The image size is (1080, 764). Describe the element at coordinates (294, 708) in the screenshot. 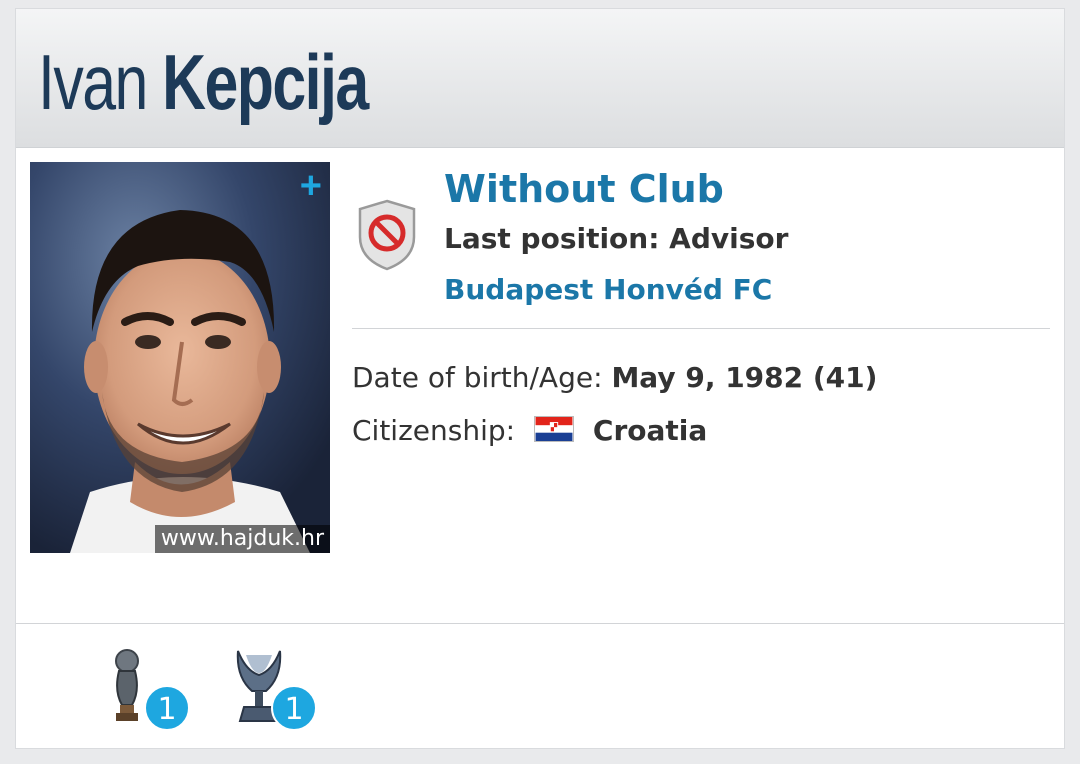

I see `cup-trophy-count: 1` at that location.